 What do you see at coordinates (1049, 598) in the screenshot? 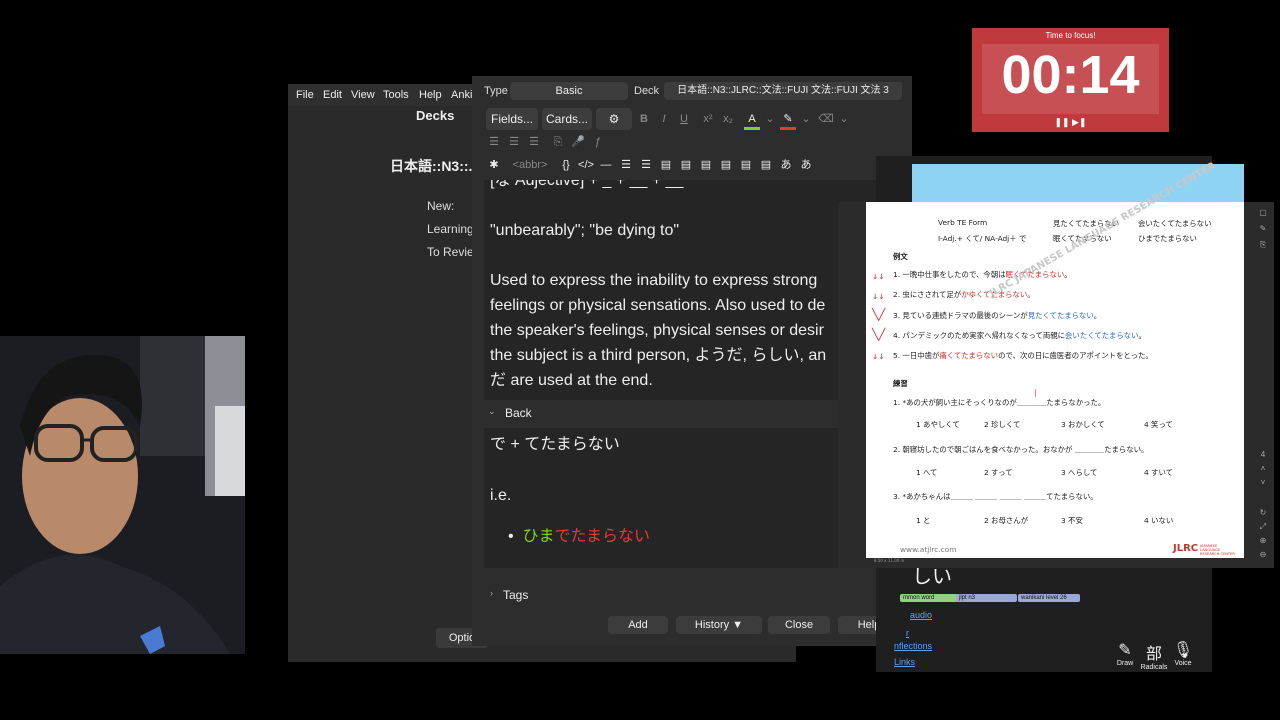
I see `tag-wanikani: wanikani level 26` at bounding box center [1049, 598].